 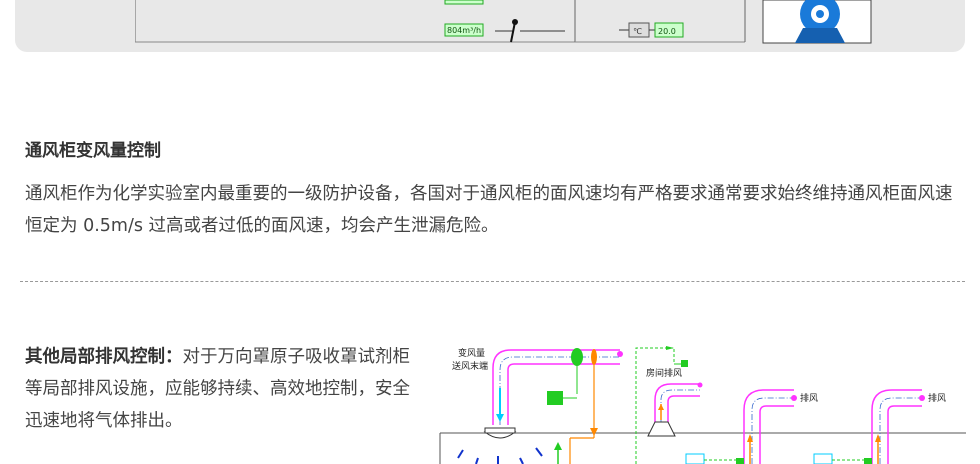 What do you see at coordinates (937, 398) in the screenshot?
I see `label-exhaust-2: 排风` at bounding box center [937, 398].